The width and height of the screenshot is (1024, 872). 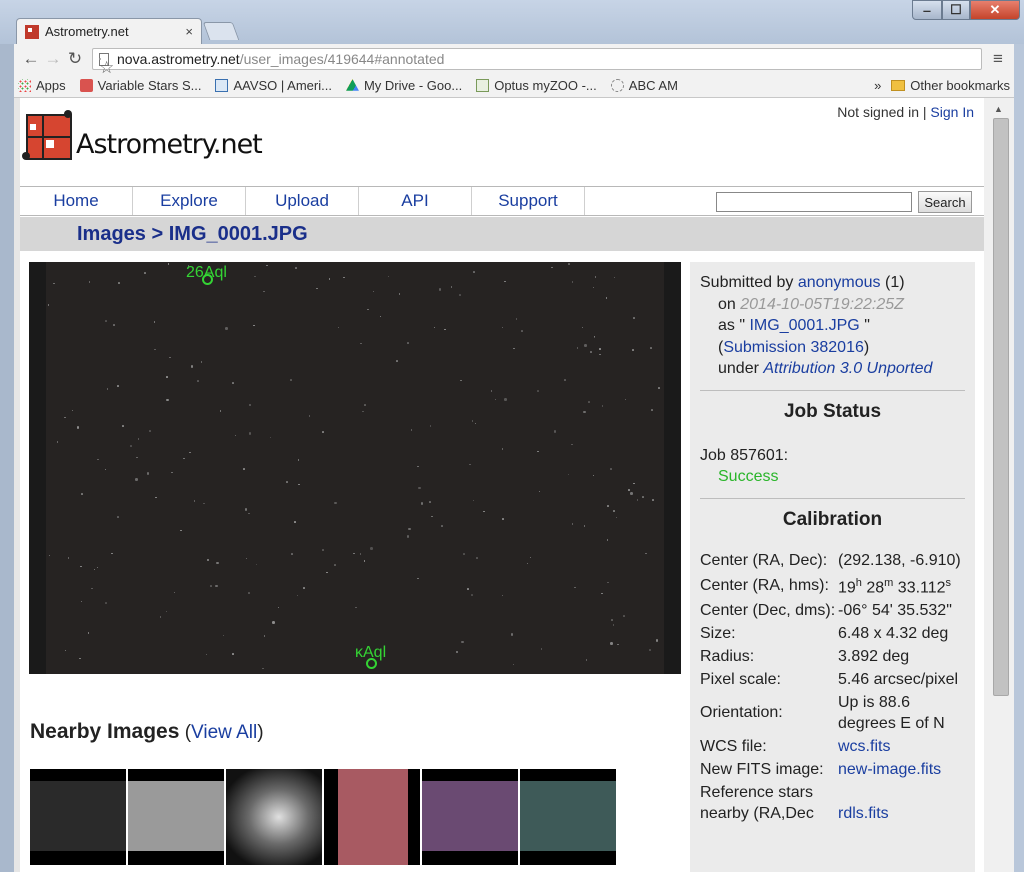 I want to click on search-input, so click(x=814, y=202).